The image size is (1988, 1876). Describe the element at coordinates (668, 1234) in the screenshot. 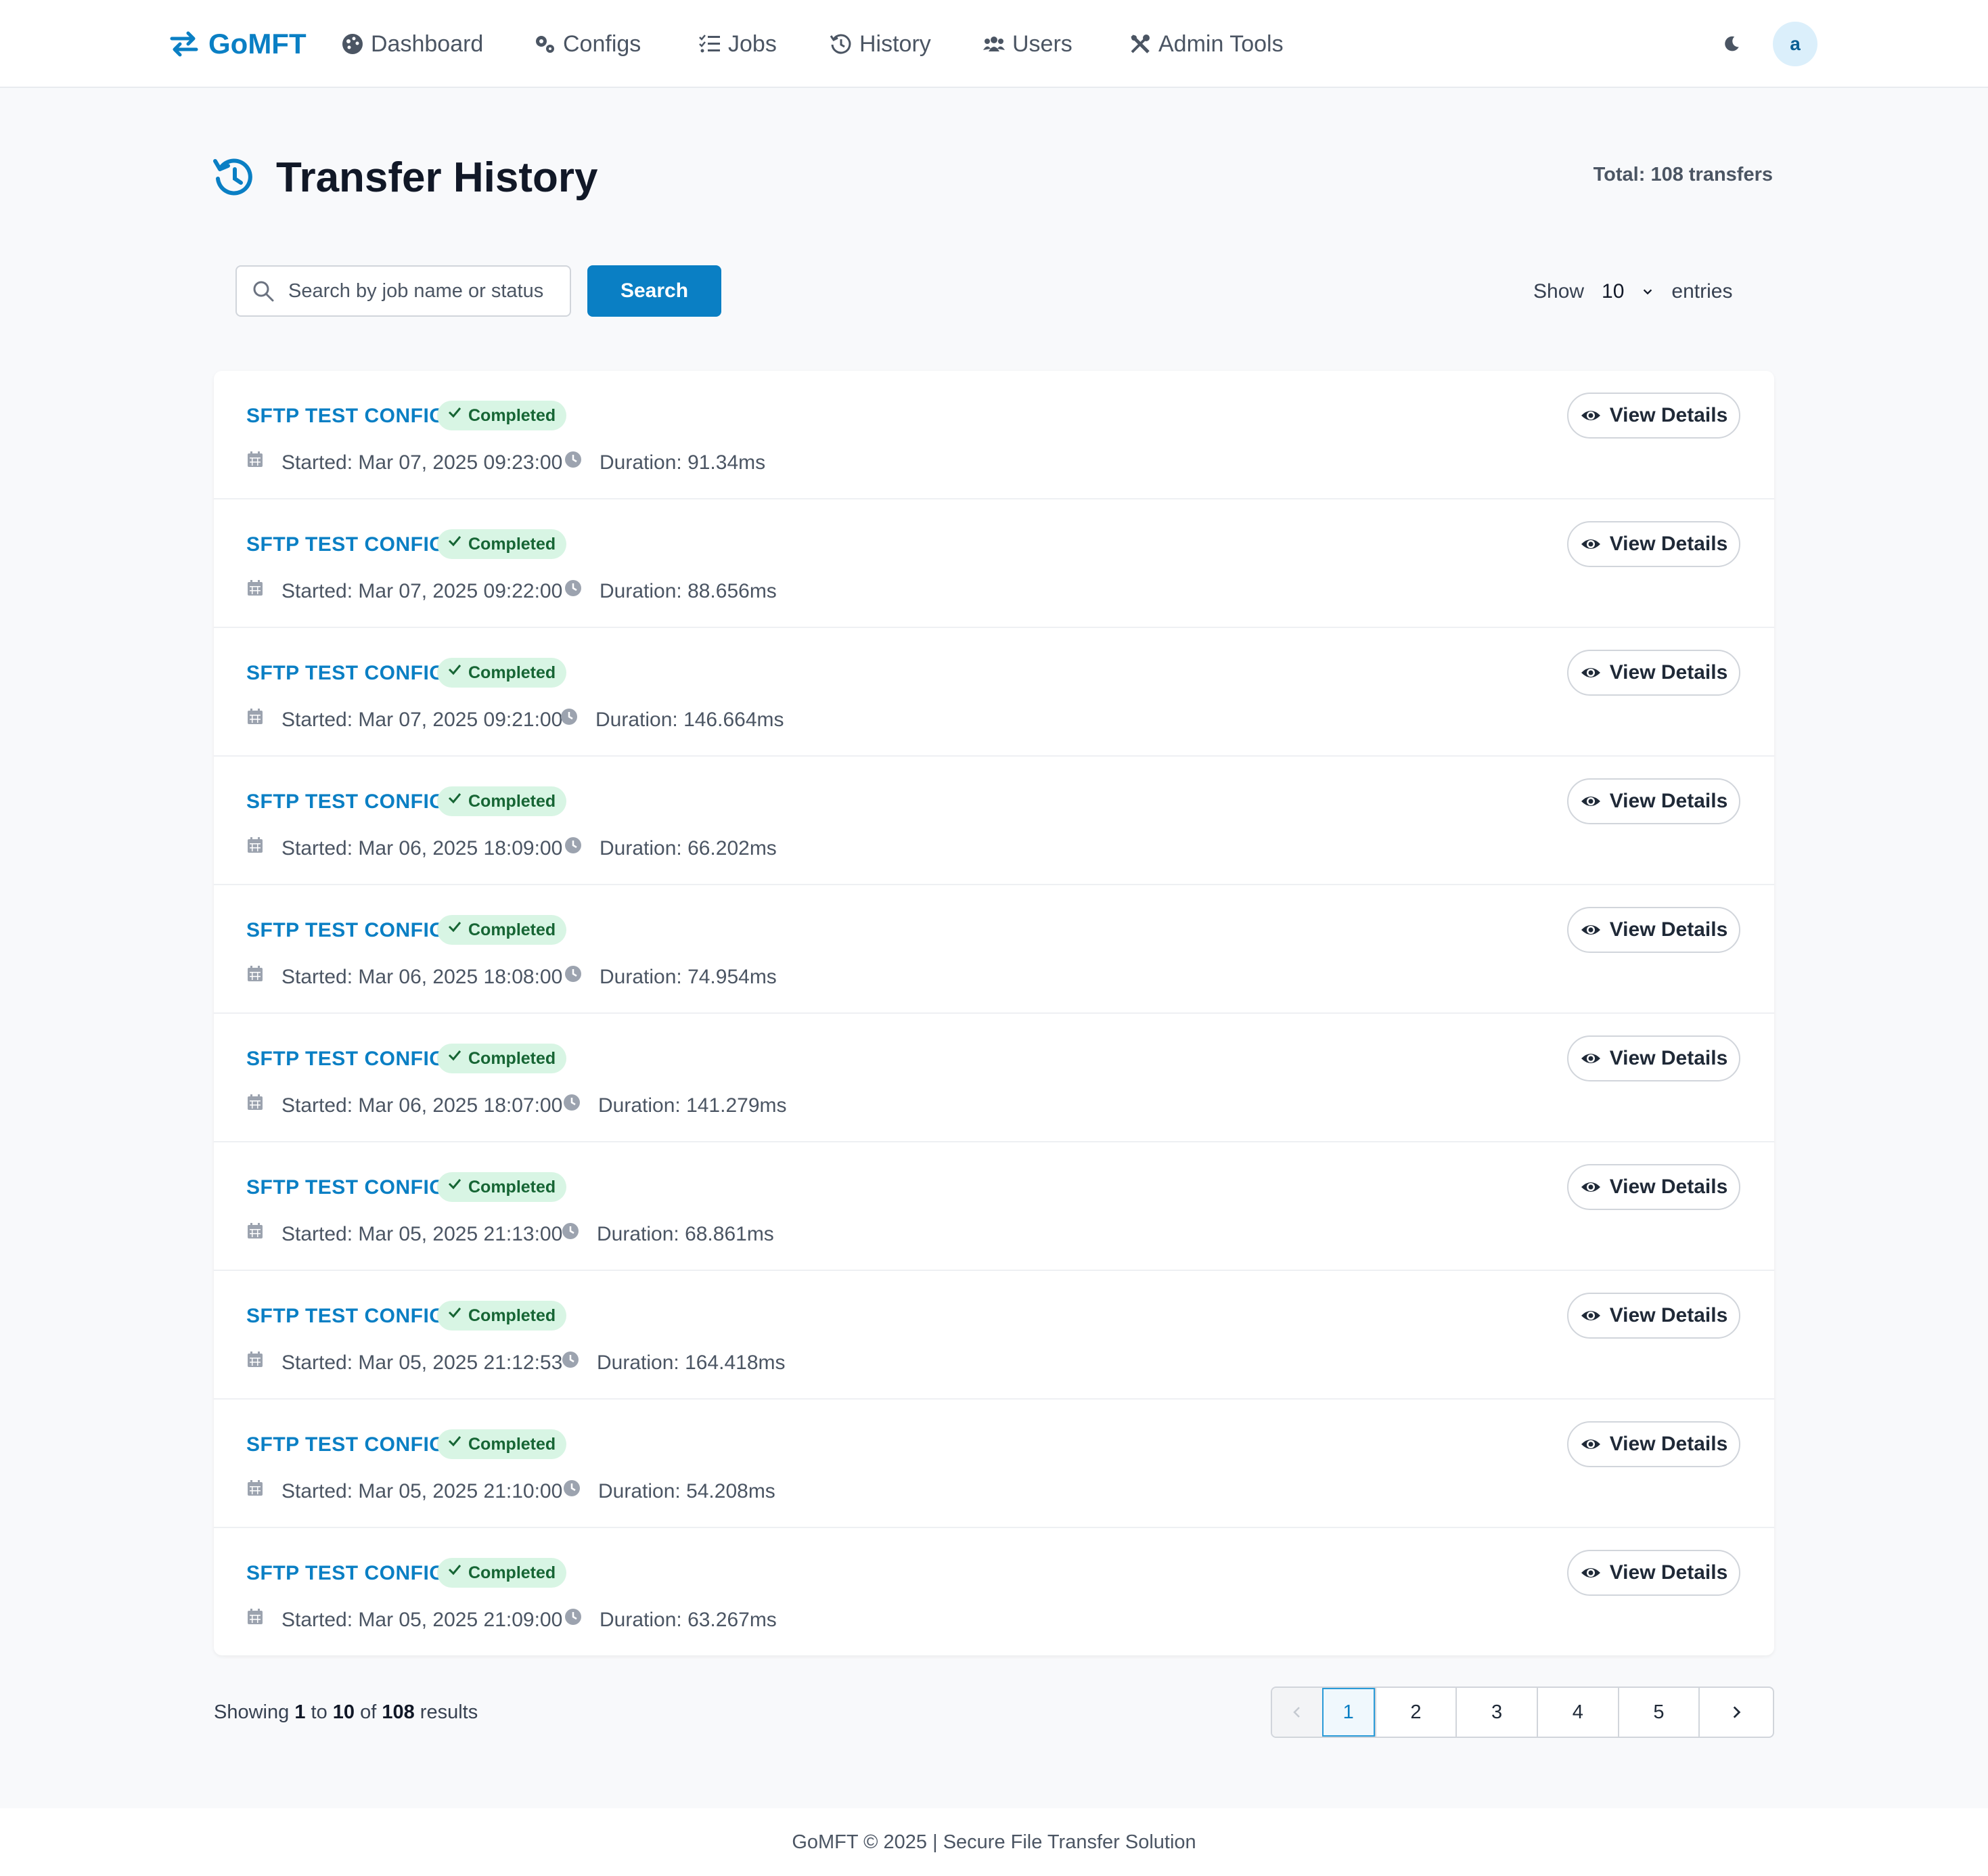

I see `duration: Duration: 68.861ms` at that location.